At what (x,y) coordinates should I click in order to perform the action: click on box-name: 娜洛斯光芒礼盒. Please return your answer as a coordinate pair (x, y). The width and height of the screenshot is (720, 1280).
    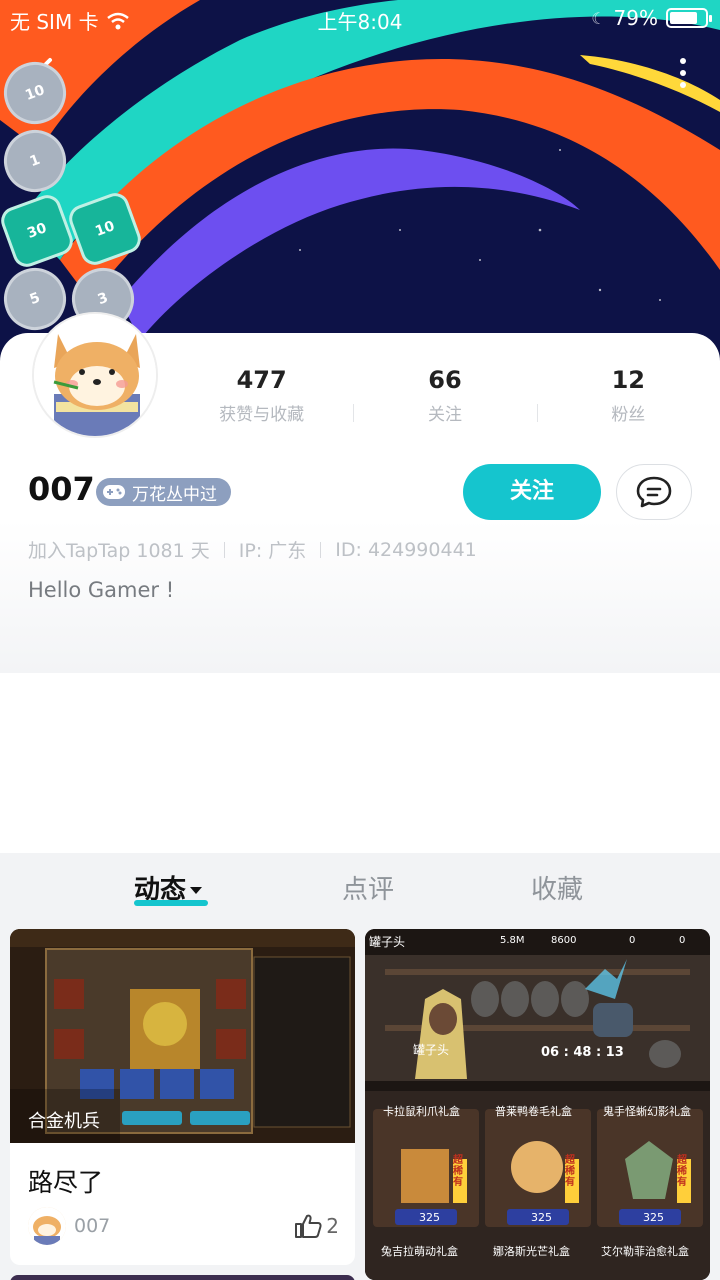
    Looking at the image, I should click on (531, 1251).